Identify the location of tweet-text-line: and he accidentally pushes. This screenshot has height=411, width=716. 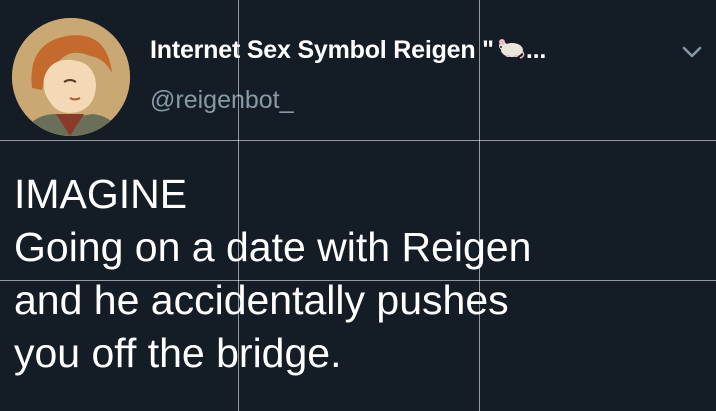
(261, 300).